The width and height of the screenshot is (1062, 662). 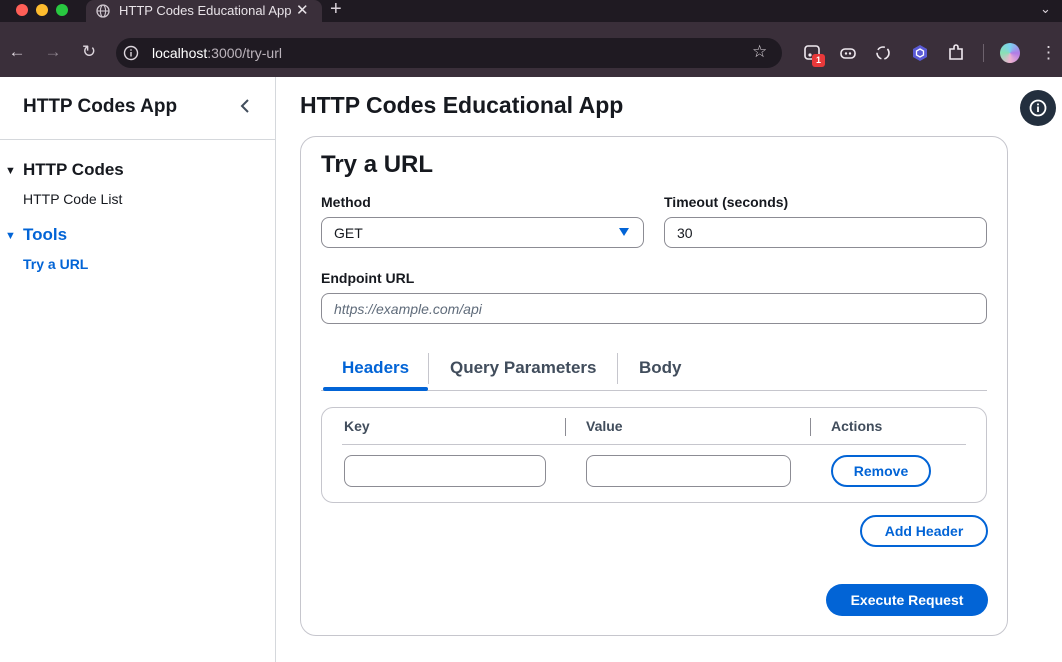 I want to click on timeout-input, so click(x=825, y=232).